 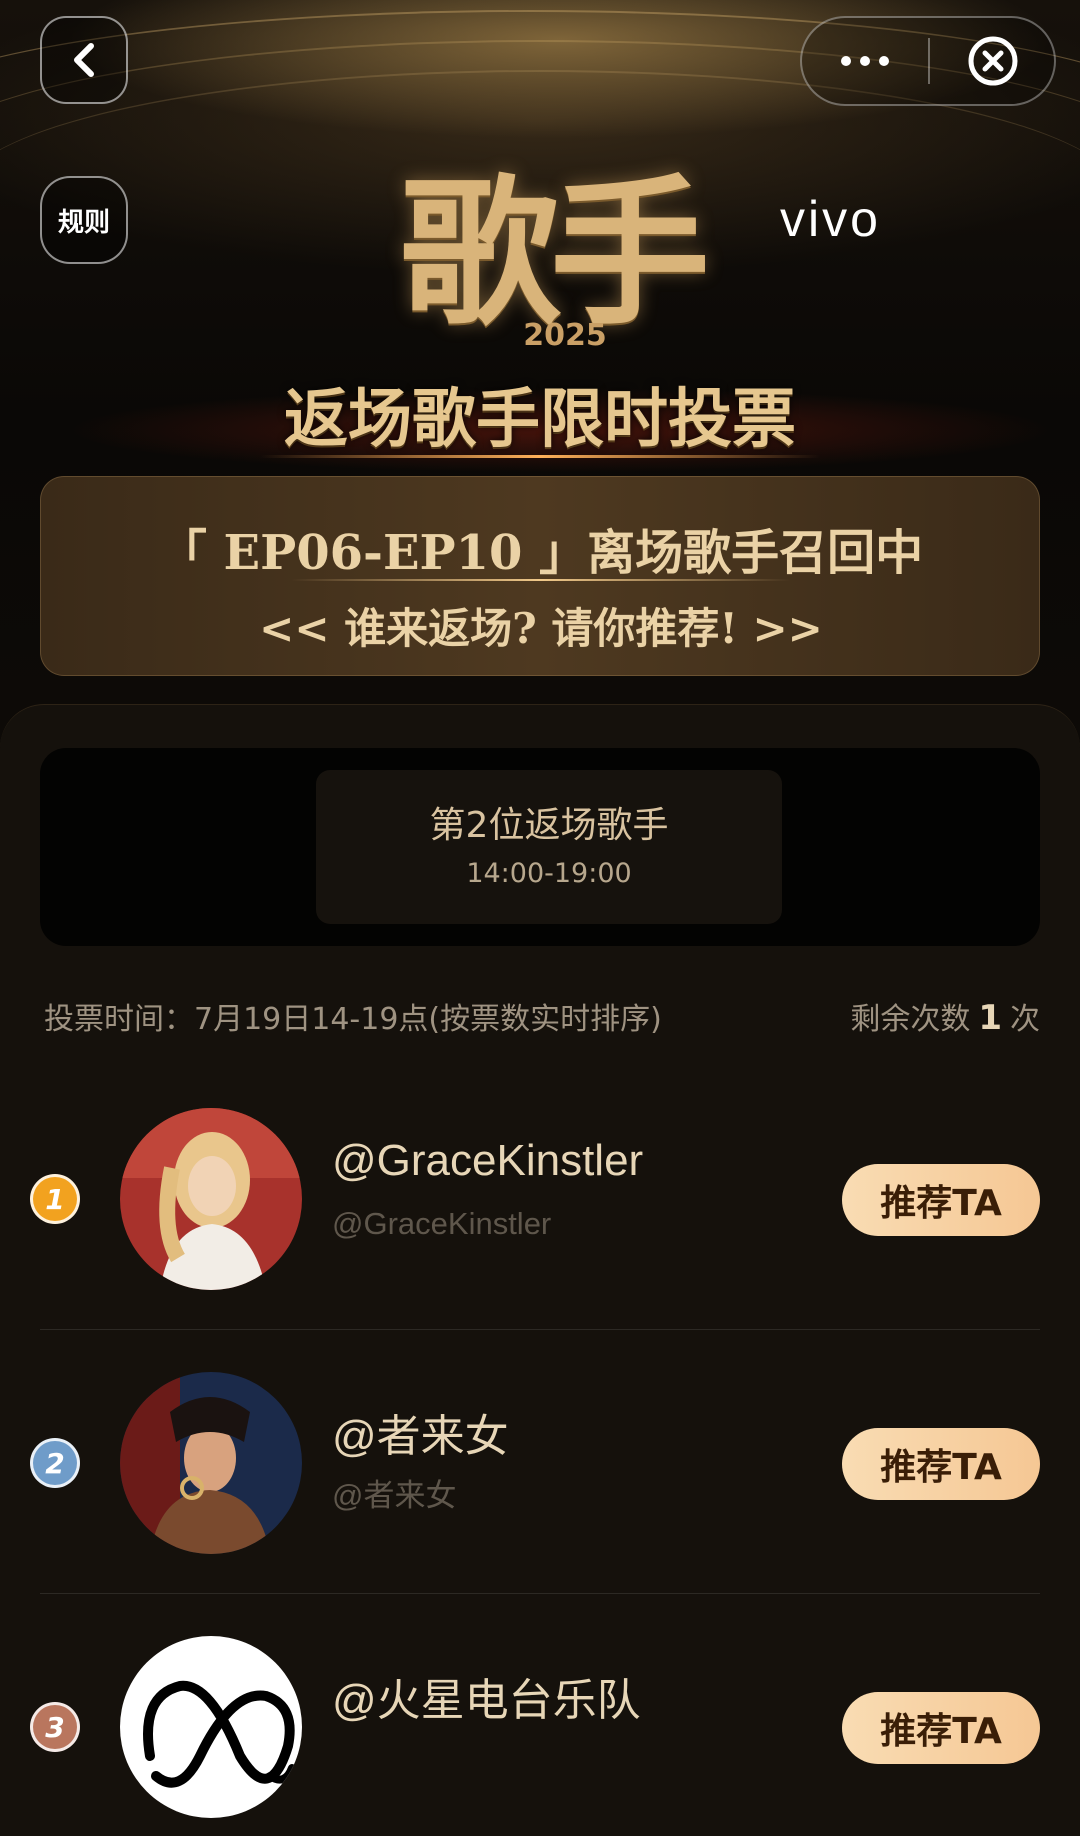 I want to click on singer-handle: @GraceKinstler, so click(x=442, y=1223).